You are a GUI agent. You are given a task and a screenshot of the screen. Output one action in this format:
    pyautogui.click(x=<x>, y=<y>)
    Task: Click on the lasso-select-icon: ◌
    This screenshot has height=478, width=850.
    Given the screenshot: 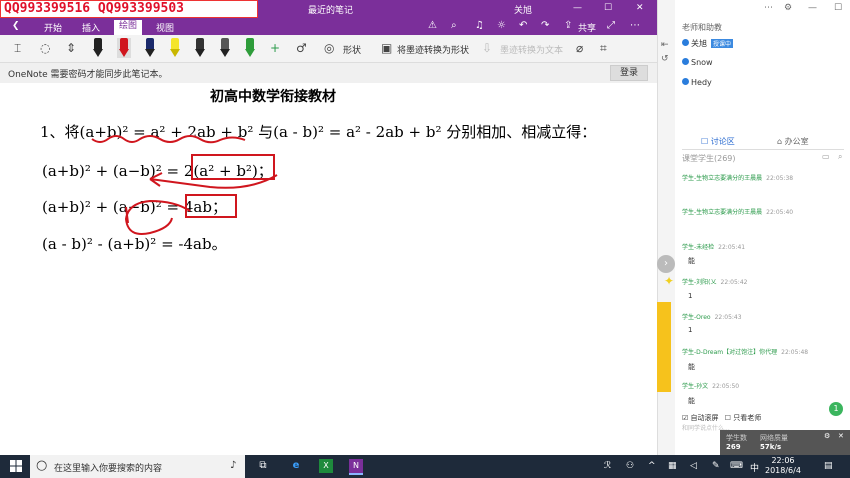 What is the action you would take?
    pyautogui.click(x=45, y=48)
    